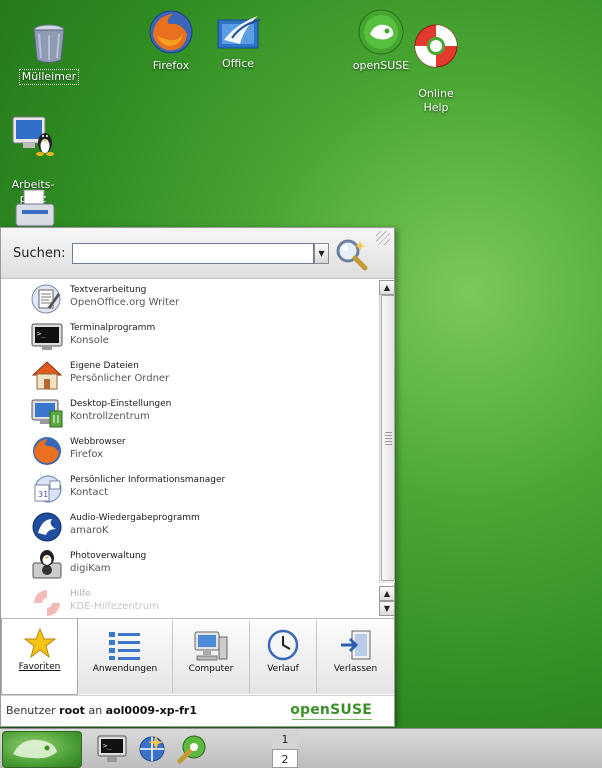 The image size is (602, 768). Describe the element at coordinates (352, 255) in the screenshot. I see `search-icon` at that location.